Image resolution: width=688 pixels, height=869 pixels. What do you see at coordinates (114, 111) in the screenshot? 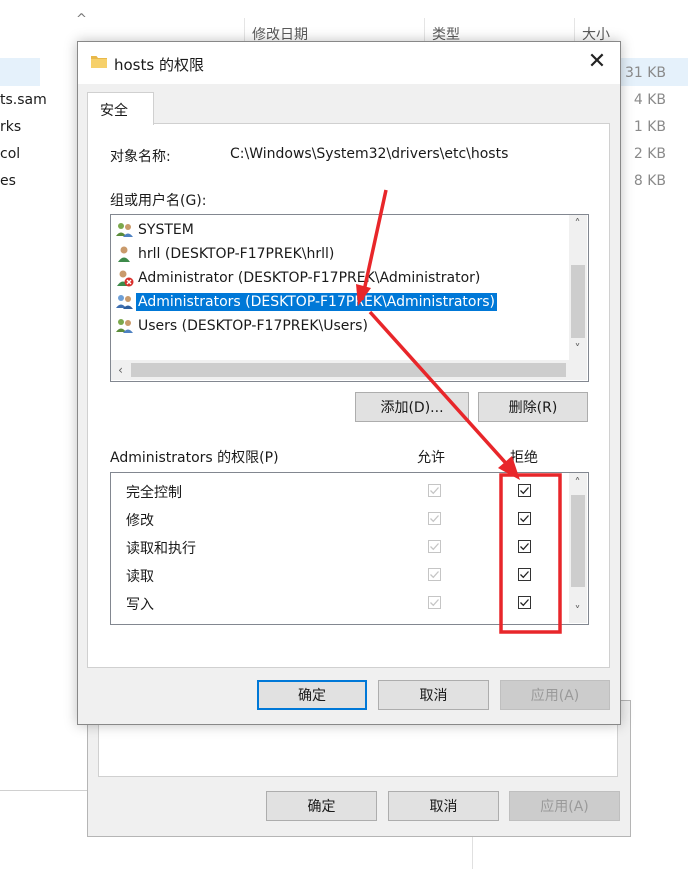
I see `tab-label: 安全` at bounding box center [114, 111].